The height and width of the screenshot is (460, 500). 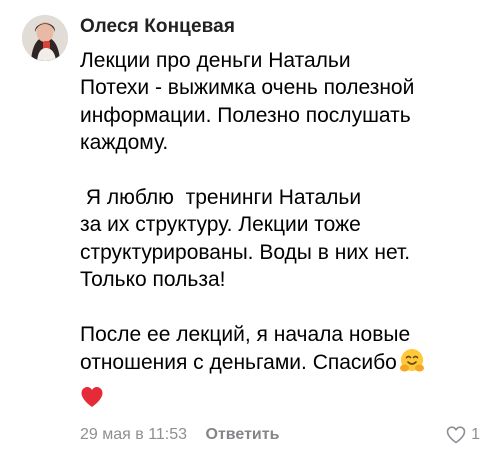 I want to click on avatar-photo, so click(x=45, y=38).